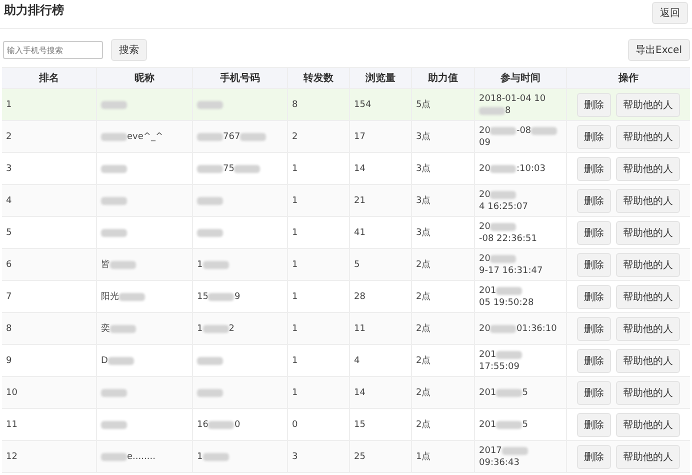 This screenshot has width=692, height=475. I want to click on views-cell: 11, so click(360, 329).